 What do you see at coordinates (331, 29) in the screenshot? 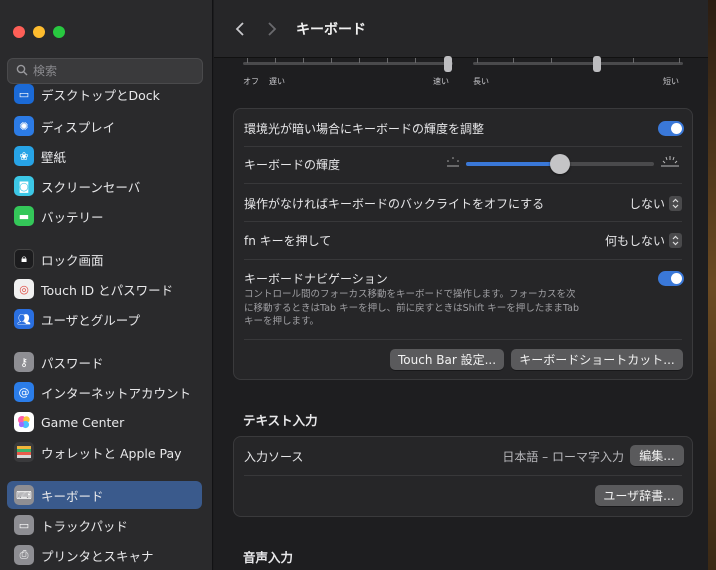
I see `page-title: キーボード` at bounding box center [331, 29].